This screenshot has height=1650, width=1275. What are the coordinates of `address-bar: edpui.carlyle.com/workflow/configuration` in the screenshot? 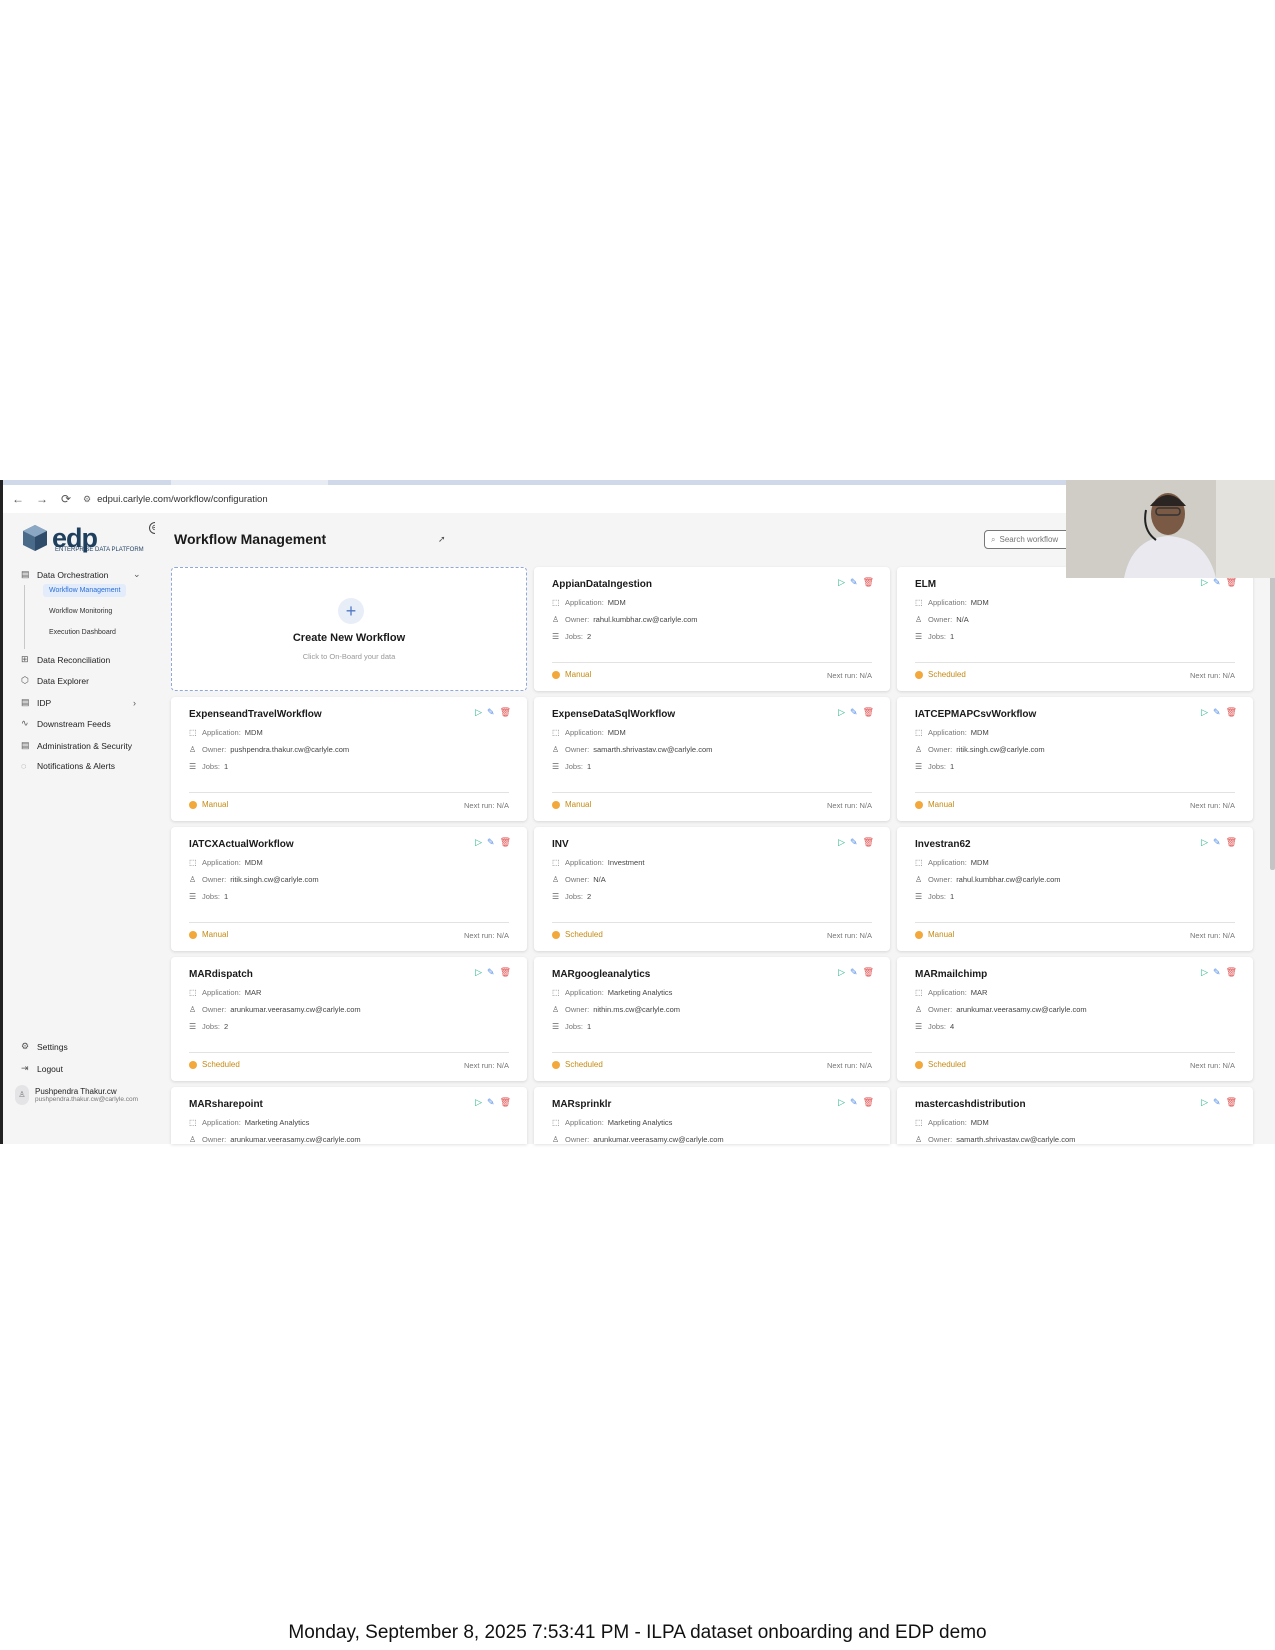 It's located at (182, 499).